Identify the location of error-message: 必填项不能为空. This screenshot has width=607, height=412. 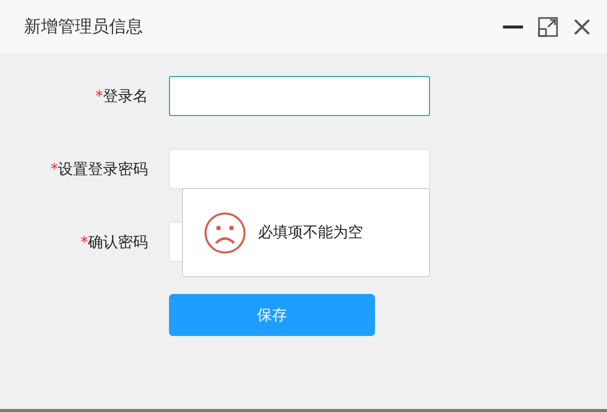
(310, 232).